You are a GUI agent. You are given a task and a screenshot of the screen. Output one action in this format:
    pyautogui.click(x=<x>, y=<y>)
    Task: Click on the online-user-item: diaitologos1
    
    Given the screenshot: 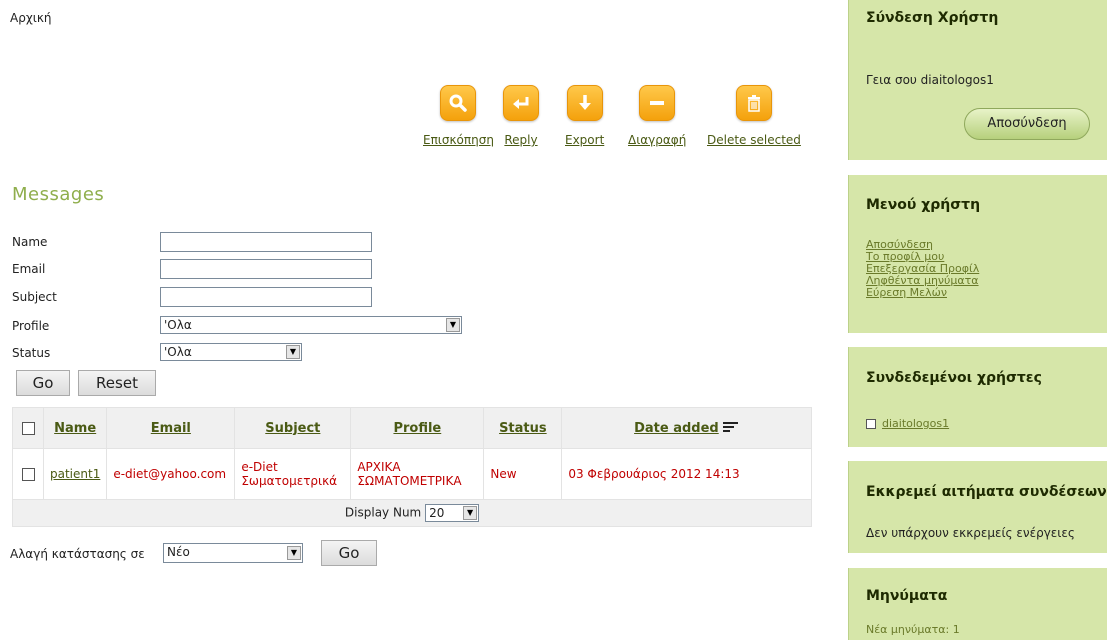 What is the action you would take?
    pyautogui.click(x=907, y=423)
    